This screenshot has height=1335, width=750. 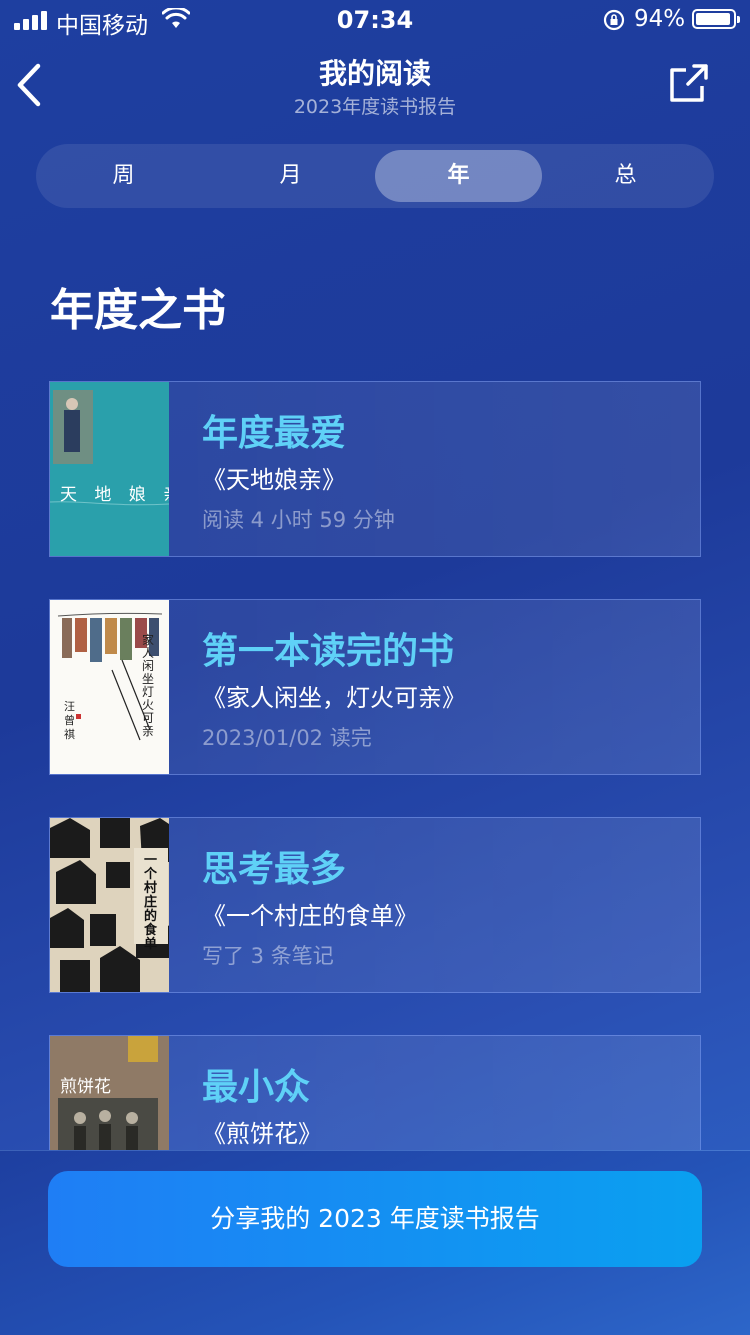 I want to click on card-book-title: 《一个村庄的食单》, so click(x=310, y=916).